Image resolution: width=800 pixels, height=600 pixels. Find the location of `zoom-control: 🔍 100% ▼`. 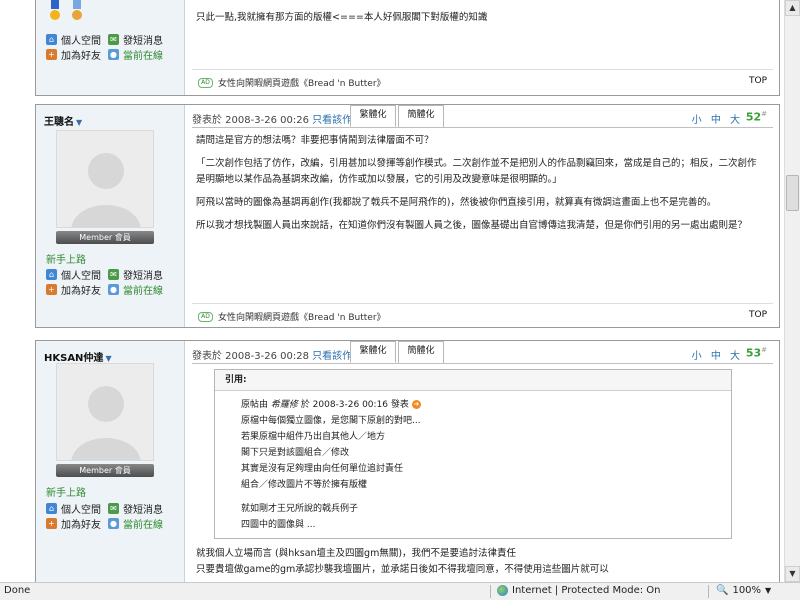

zoom-control: 🔍 100% ▼ is located at coordinates (743, 590).